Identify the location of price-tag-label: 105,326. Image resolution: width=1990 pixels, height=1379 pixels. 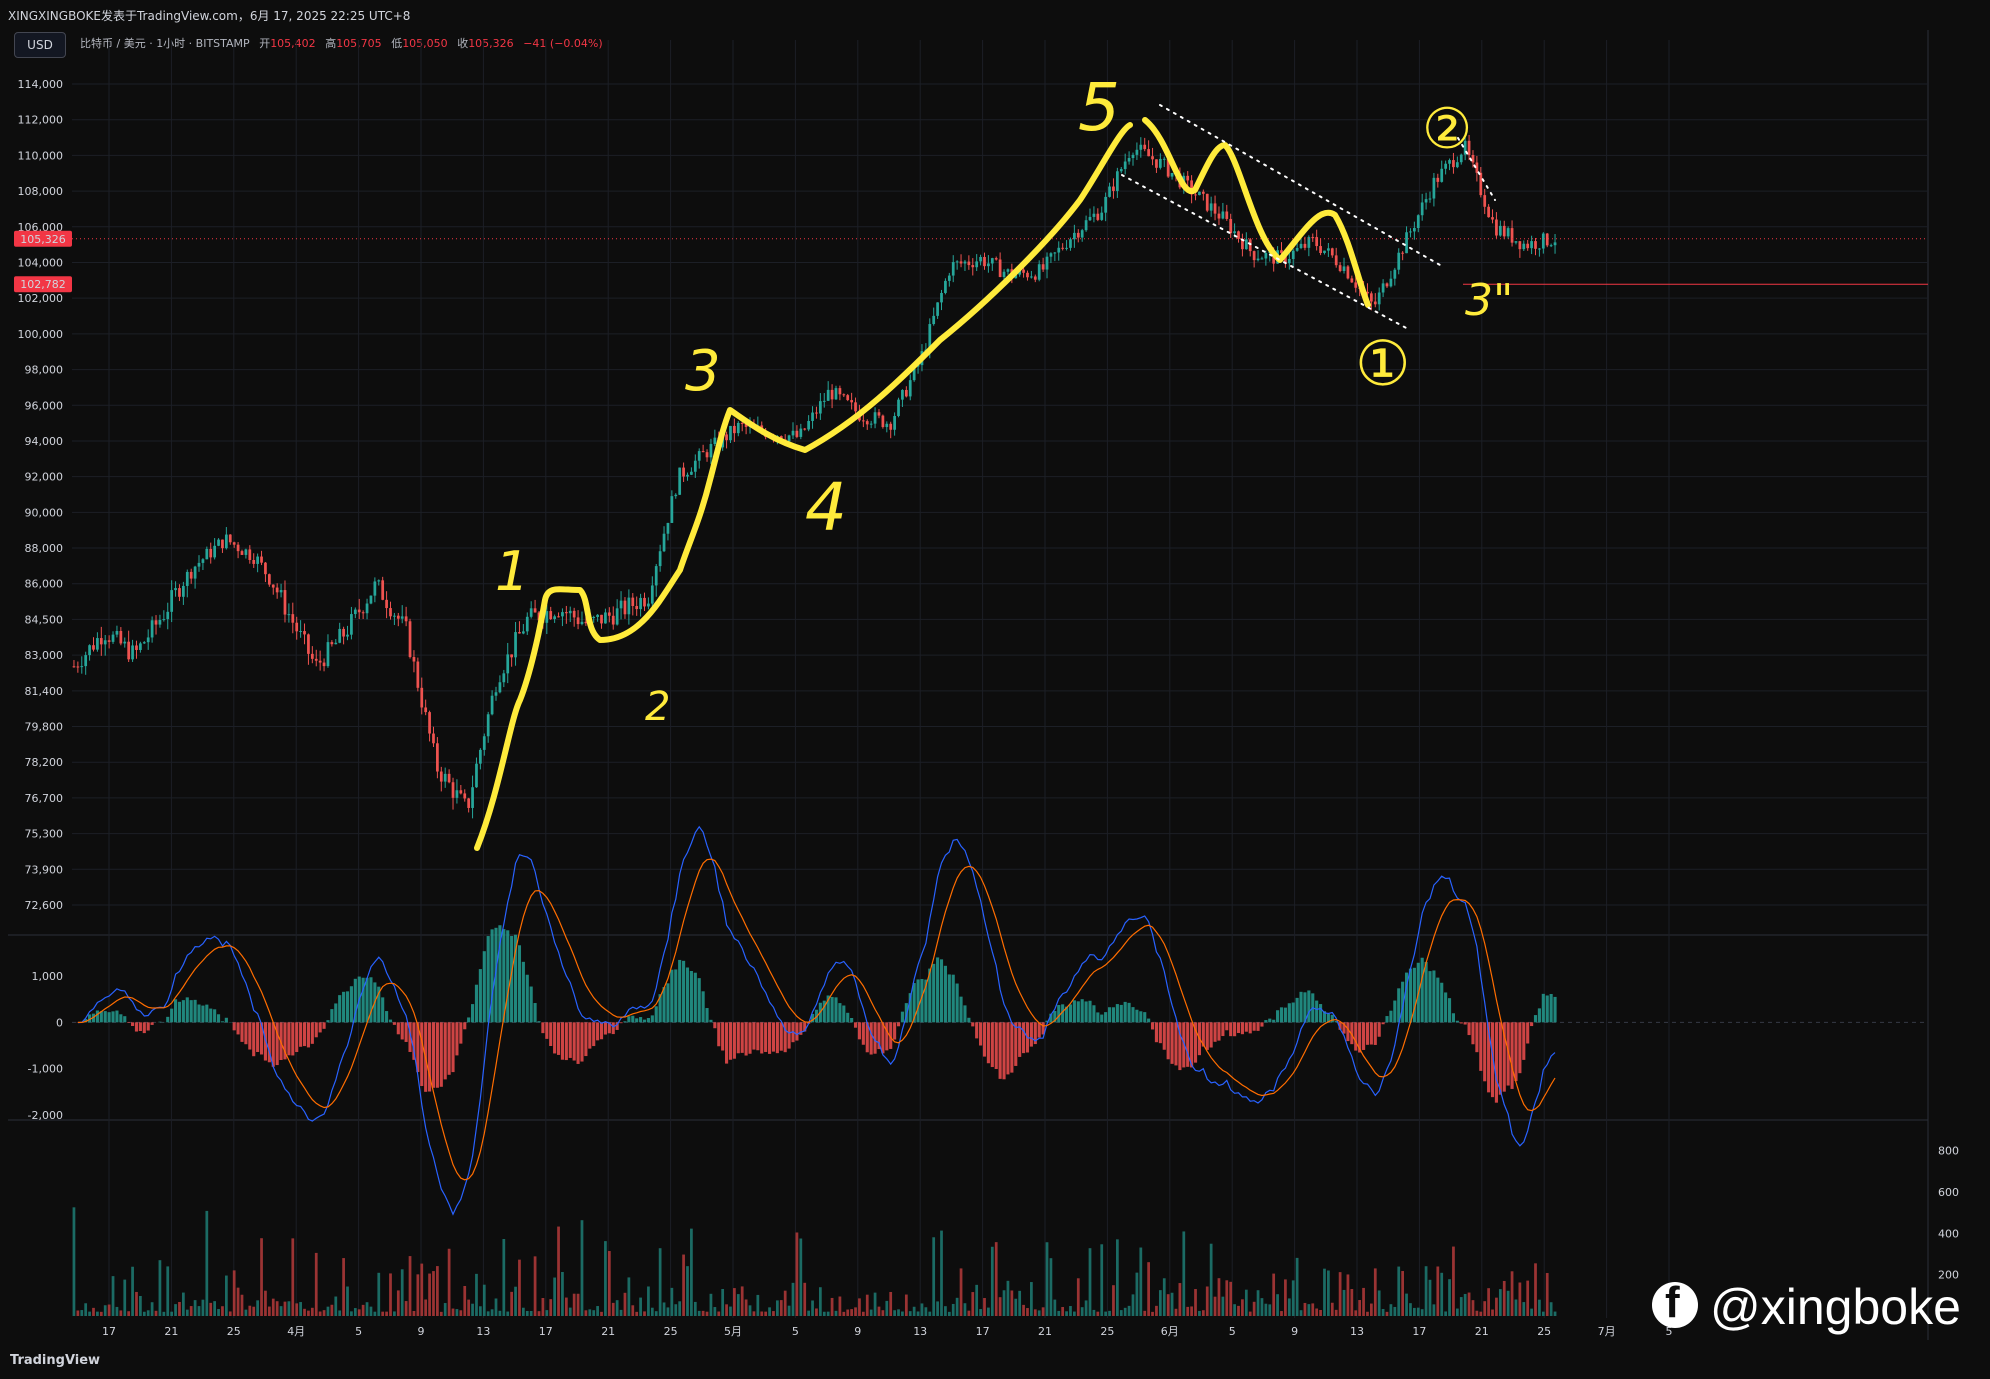
(43, 239).